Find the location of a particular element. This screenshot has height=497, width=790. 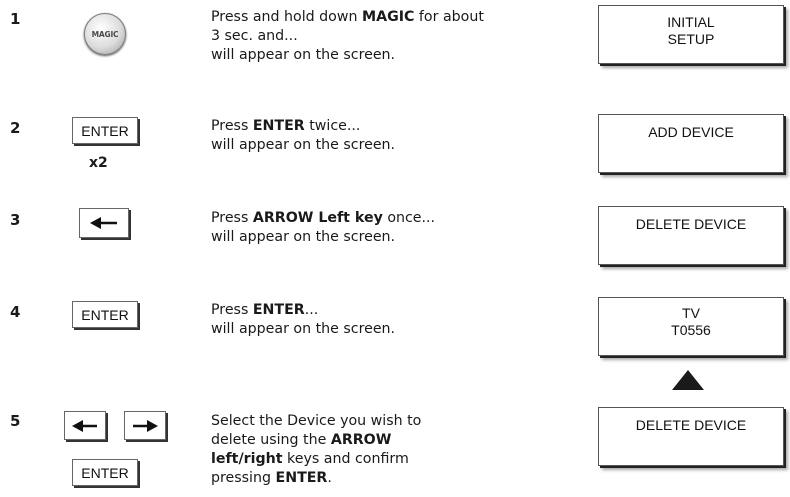

press-count-label: x2 is located at coordinates (98, 163).